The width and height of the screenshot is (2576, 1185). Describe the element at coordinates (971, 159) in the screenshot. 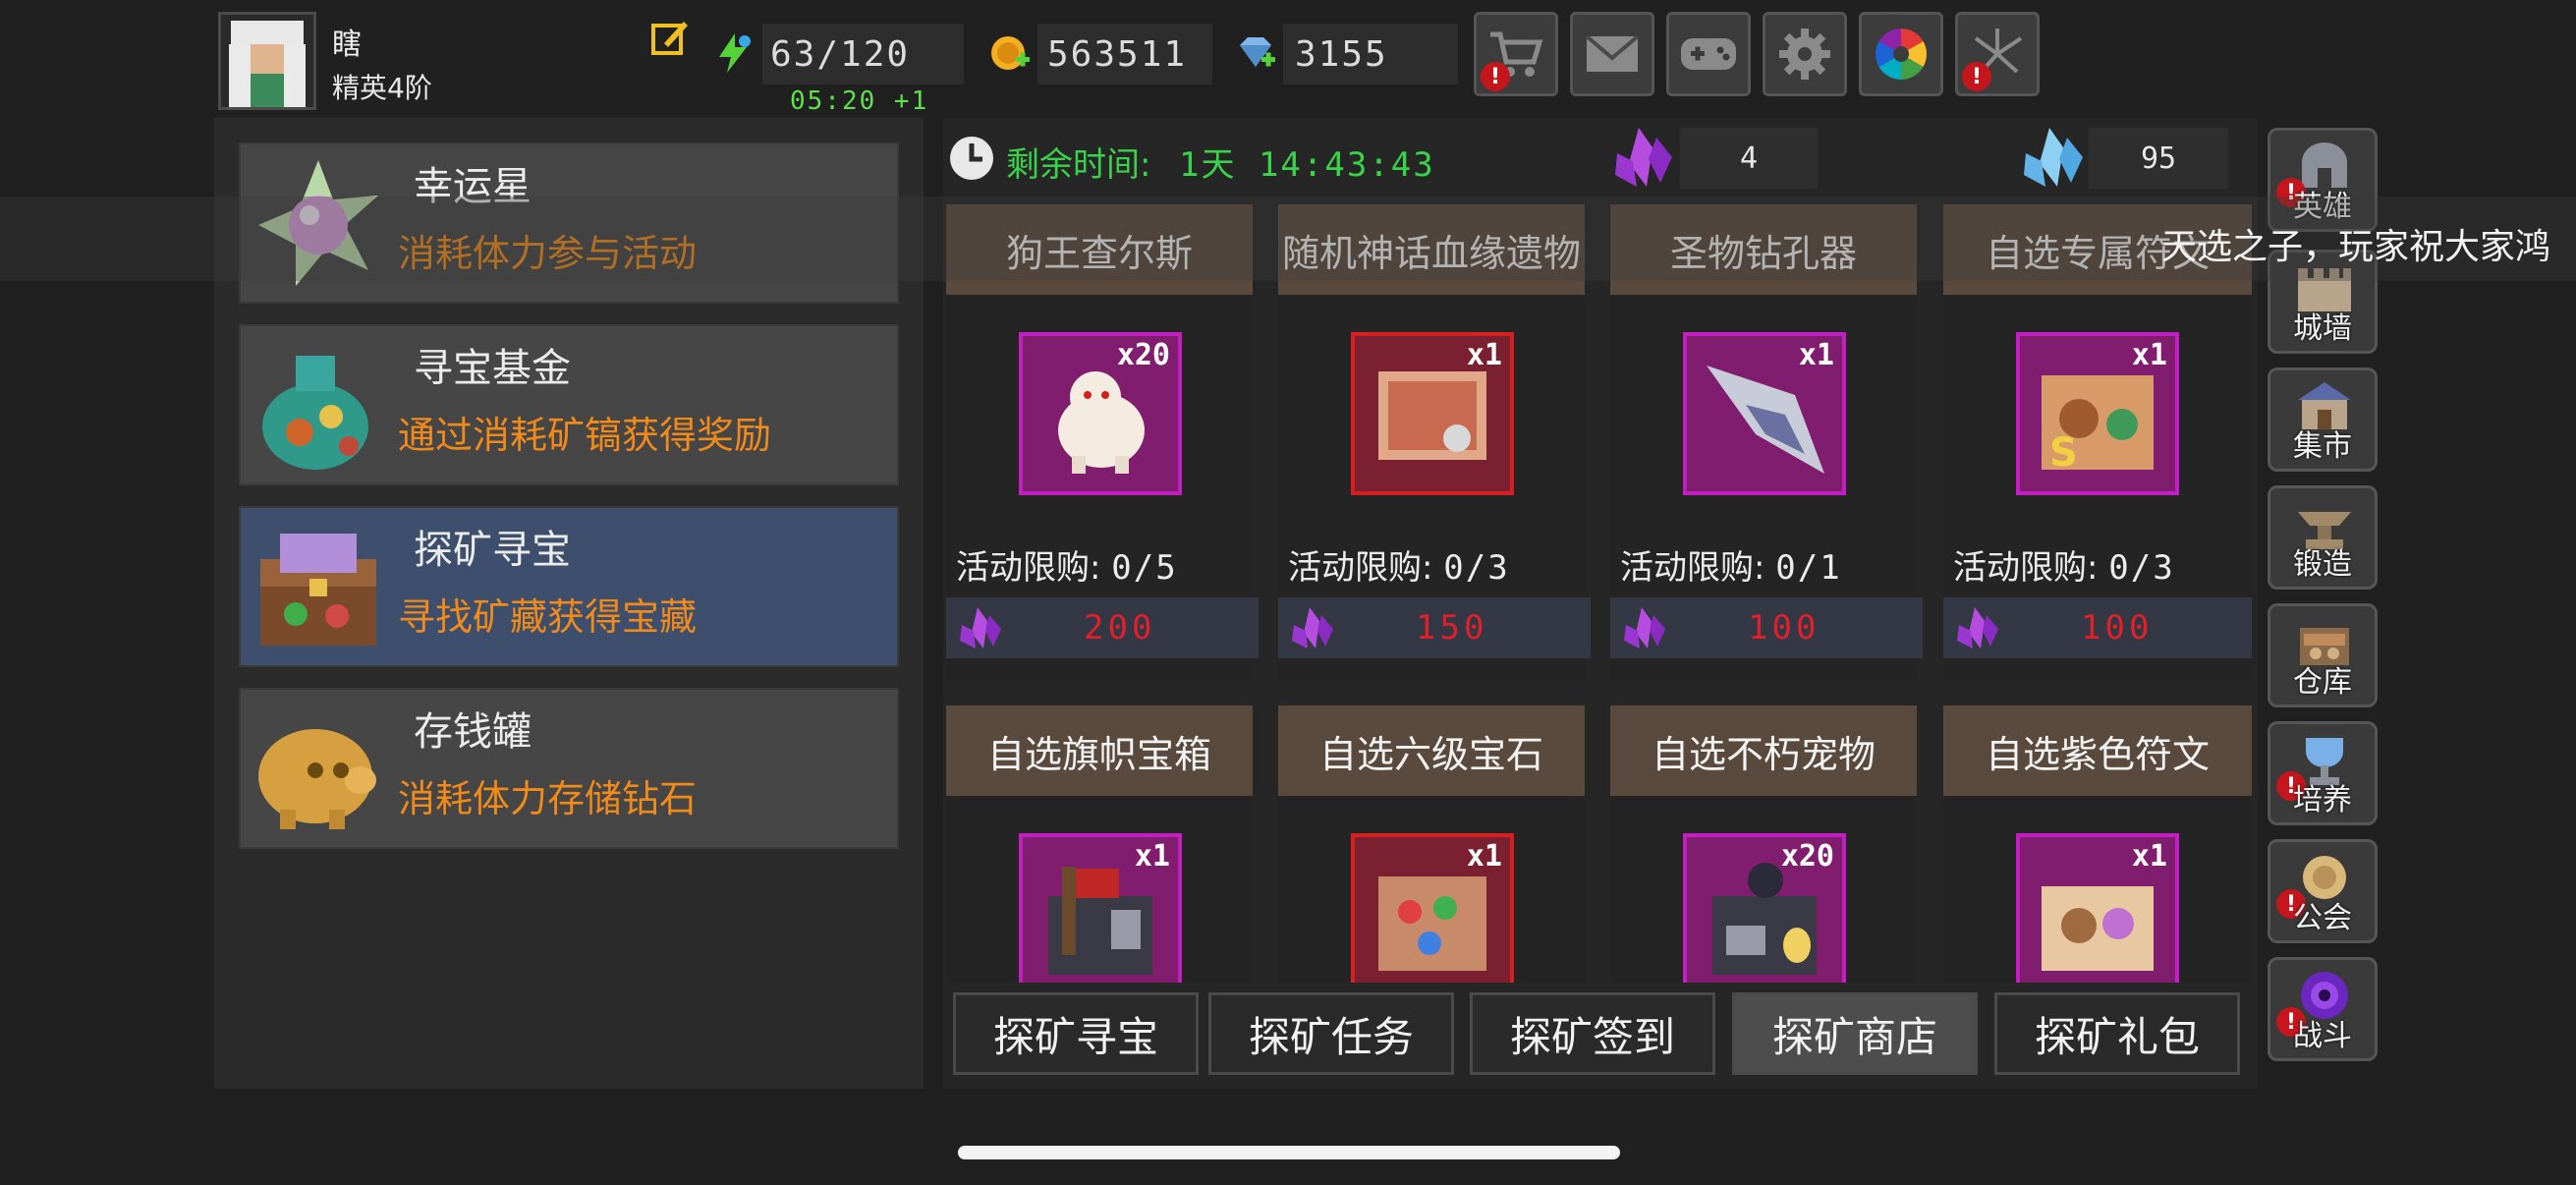

I see `clock-icon` at that location.